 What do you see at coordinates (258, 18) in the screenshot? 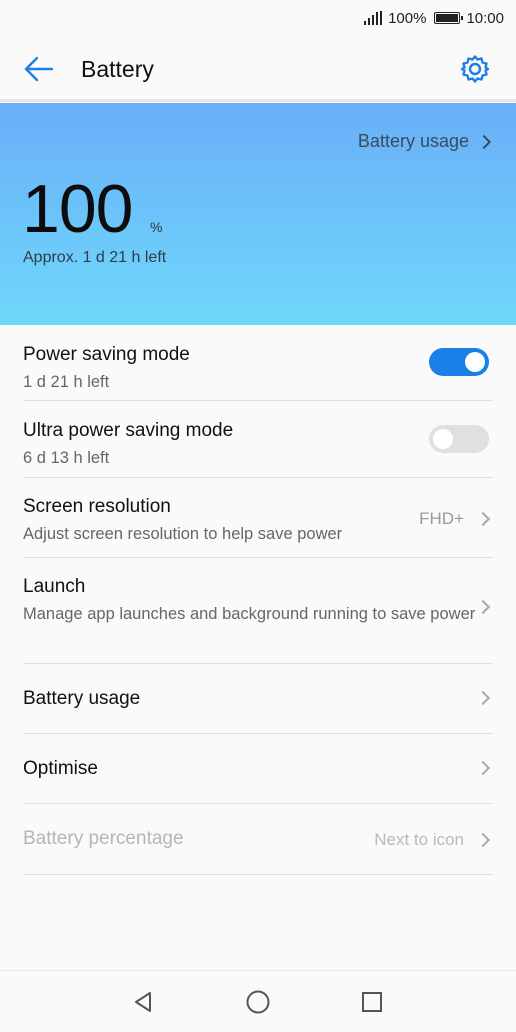
I see `status-bar: 100% 10:00` at bounding box center [258, 18].